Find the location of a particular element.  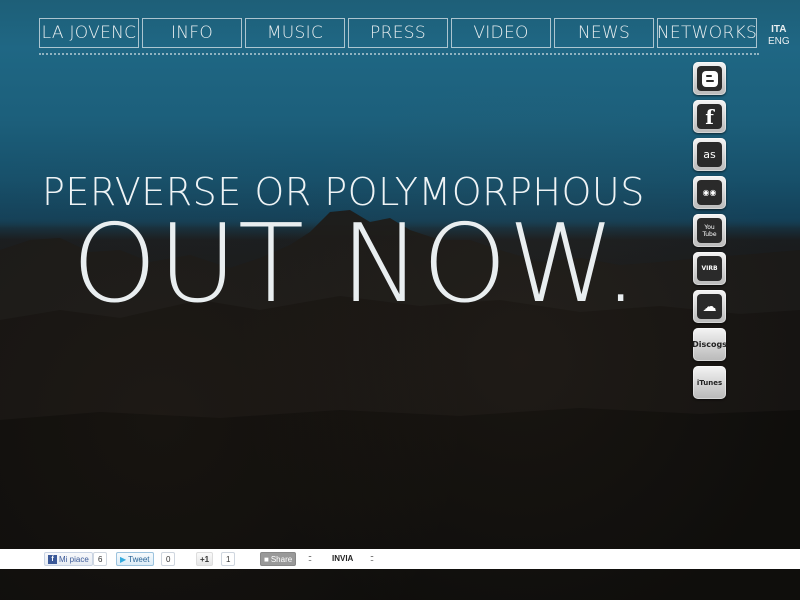

discogs-link: Discogs is located at coordinates (709, 344).